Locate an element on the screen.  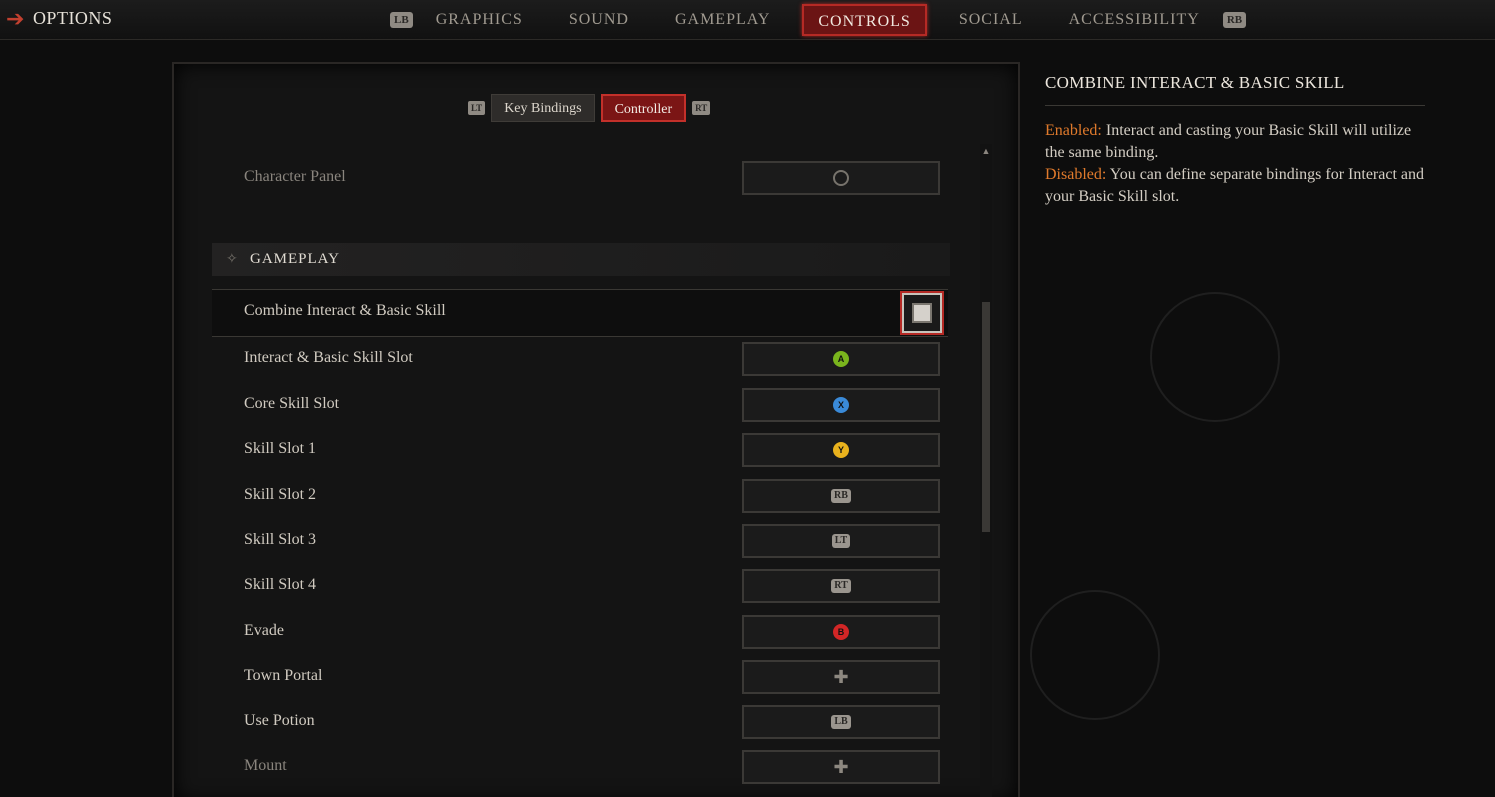
tab-graphics: GRAPHICS is located at coordinates (479, 20).